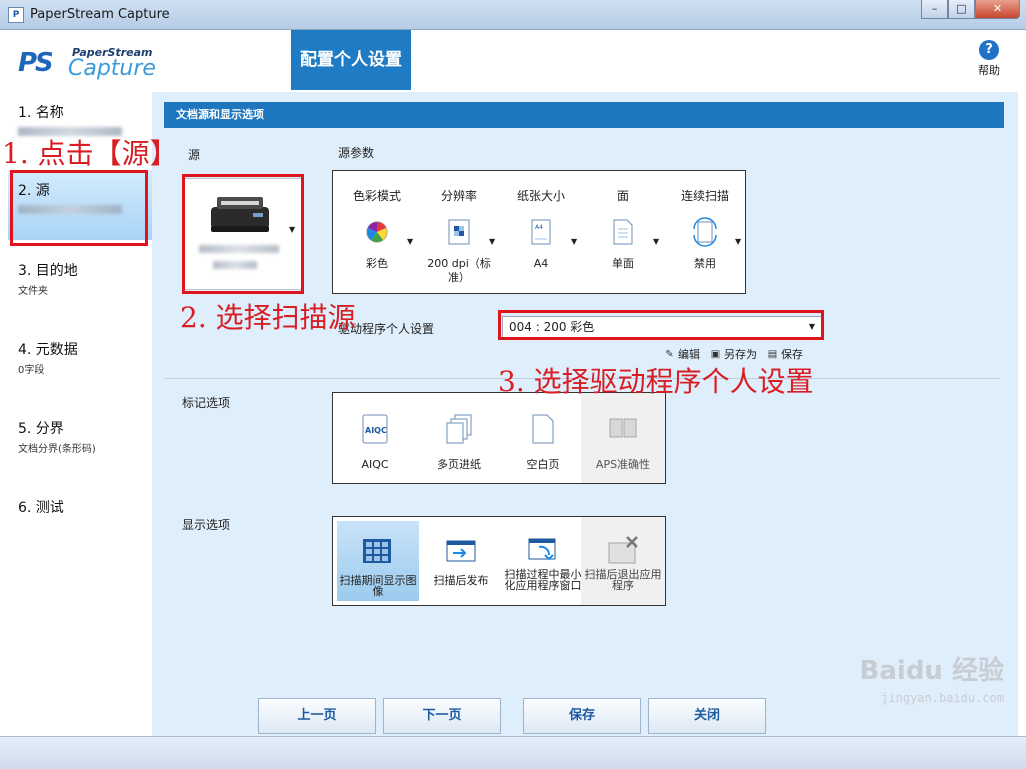  I want to click on annotation-step-2: 2. 选择扫描源, so click(268, 317).